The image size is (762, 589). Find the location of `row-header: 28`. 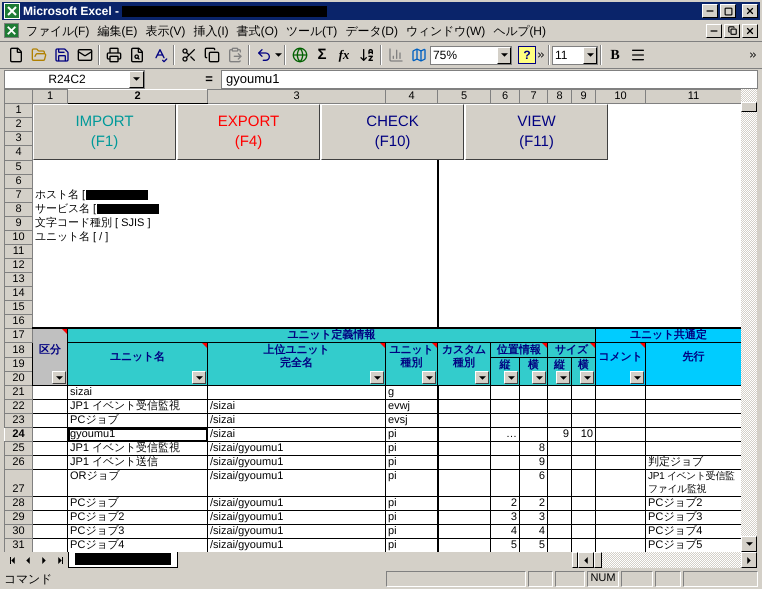

row-header: 28 is located at coordinates (18, 503).